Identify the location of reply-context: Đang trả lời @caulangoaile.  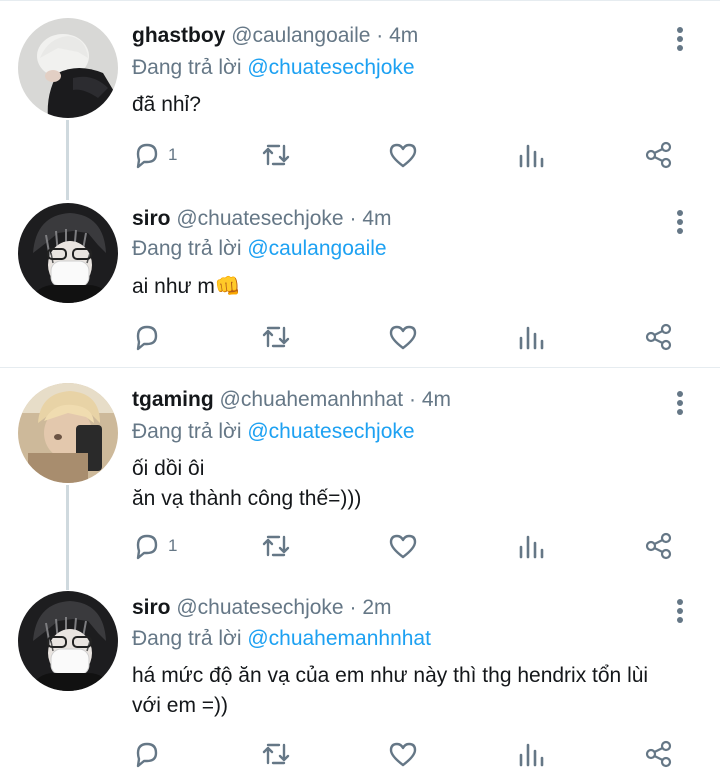
(259, 249).